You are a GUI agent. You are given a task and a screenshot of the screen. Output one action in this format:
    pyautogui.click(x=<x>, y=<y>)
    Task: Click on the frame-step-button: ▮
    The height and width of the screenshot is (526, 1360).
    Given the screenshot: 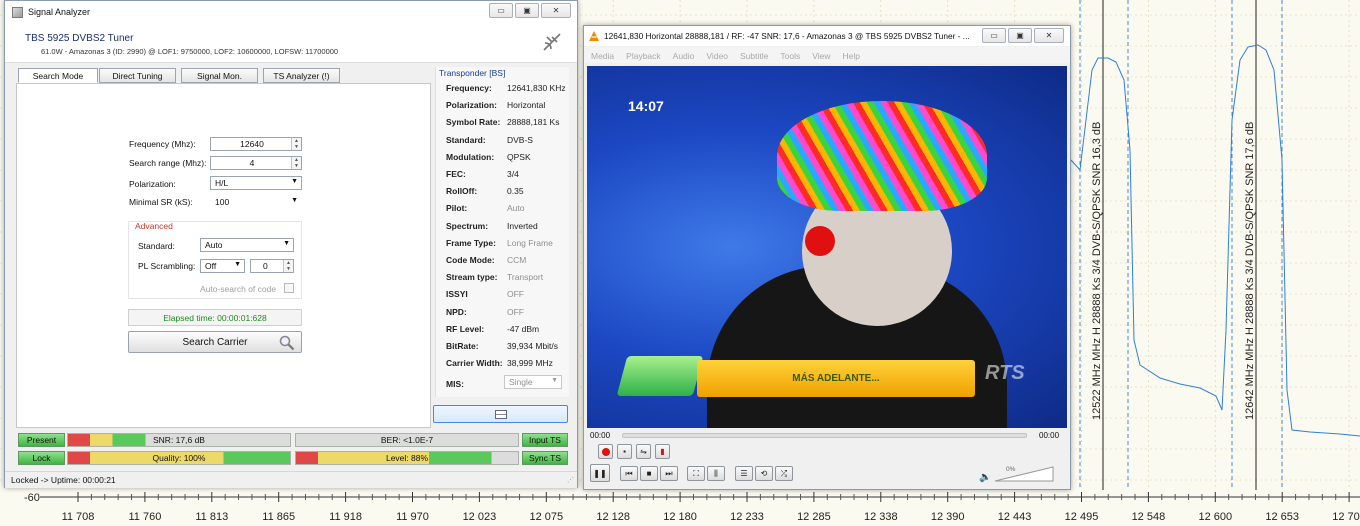 What is the action you would take?
    pyautogui.click(x=662, y=451)
    